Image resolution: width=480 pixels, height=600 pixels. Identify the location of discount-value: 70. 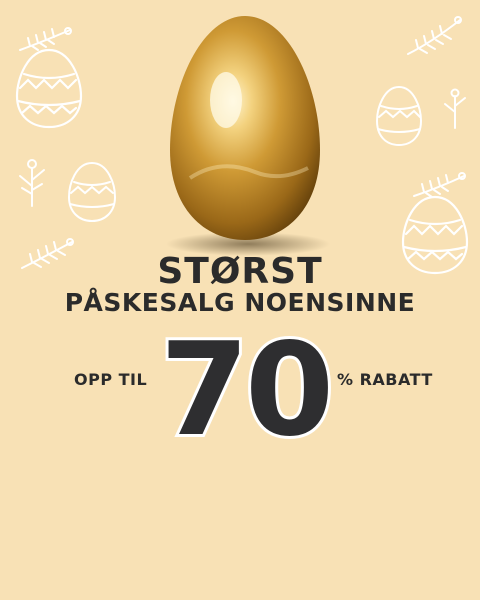
(247, 387).